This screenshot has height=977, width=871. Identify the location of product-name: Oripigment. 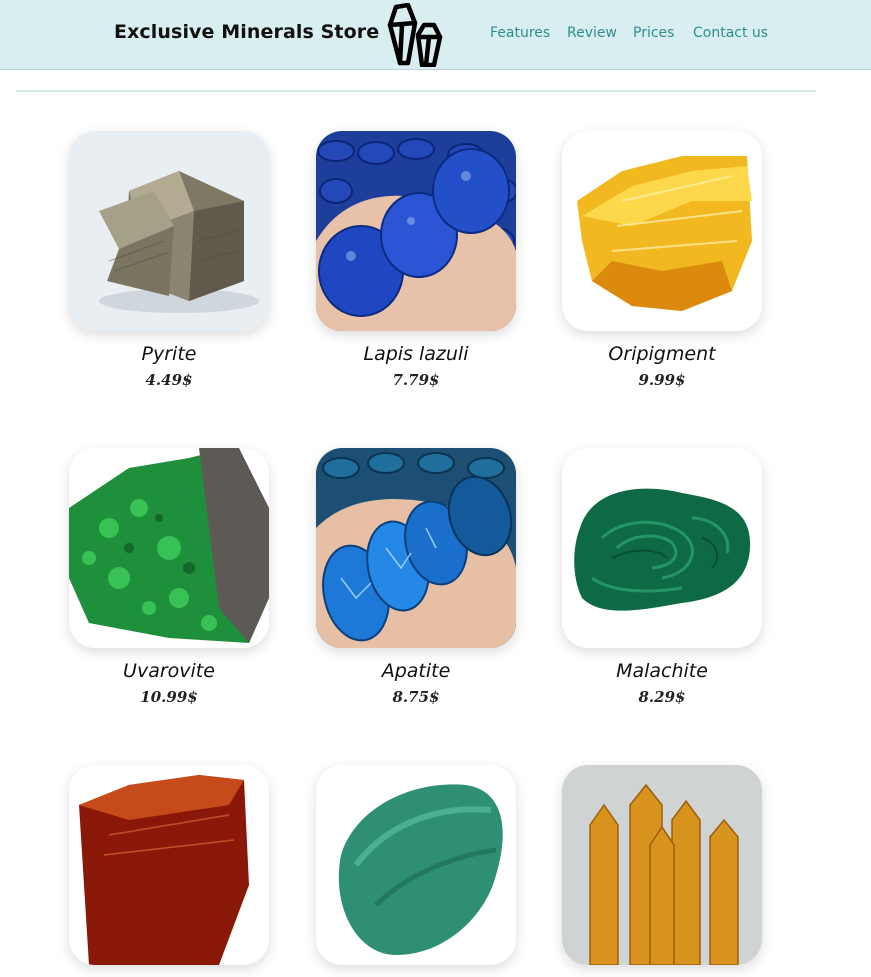
(662, 354).